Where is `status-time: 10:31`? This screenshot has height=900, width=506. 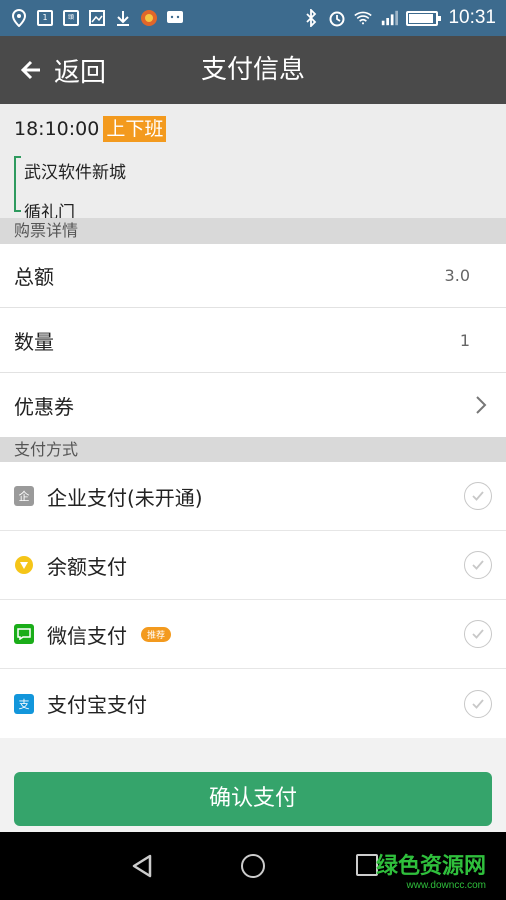
status-time: 10:31 is located at coordinates (472, 17).